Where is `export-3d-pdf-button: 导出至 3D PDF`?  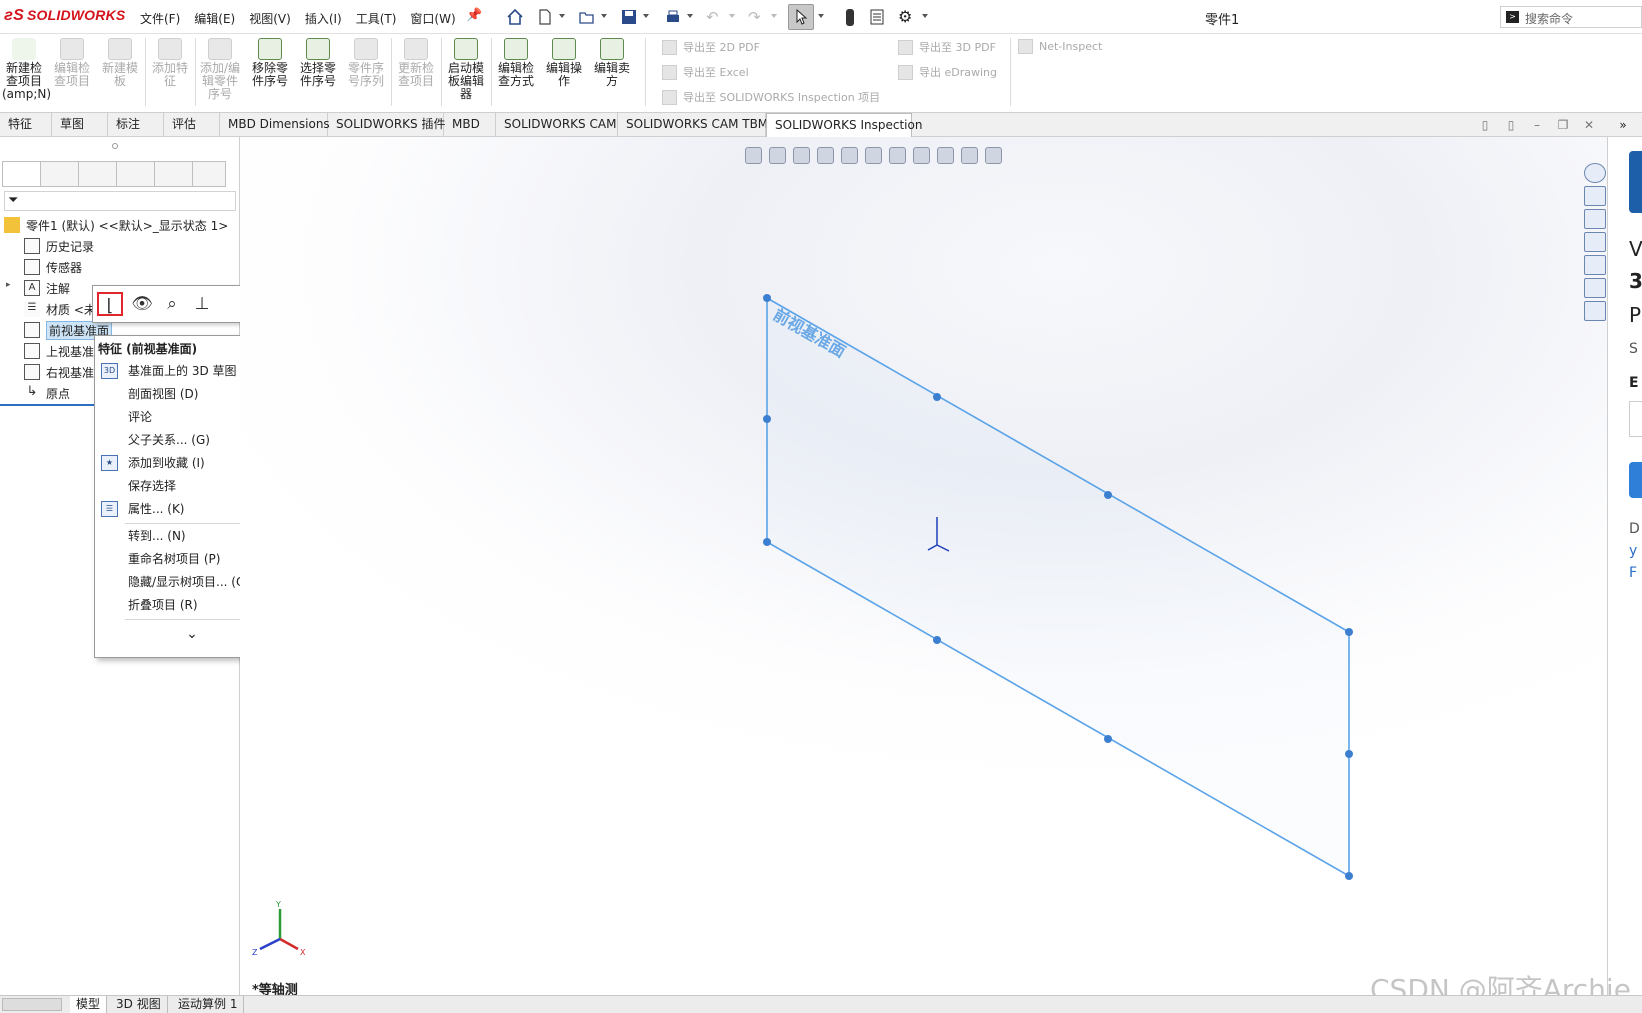 export-3d-pdf-button: 导出至 3D PDF is located at coordinates (947, 47).